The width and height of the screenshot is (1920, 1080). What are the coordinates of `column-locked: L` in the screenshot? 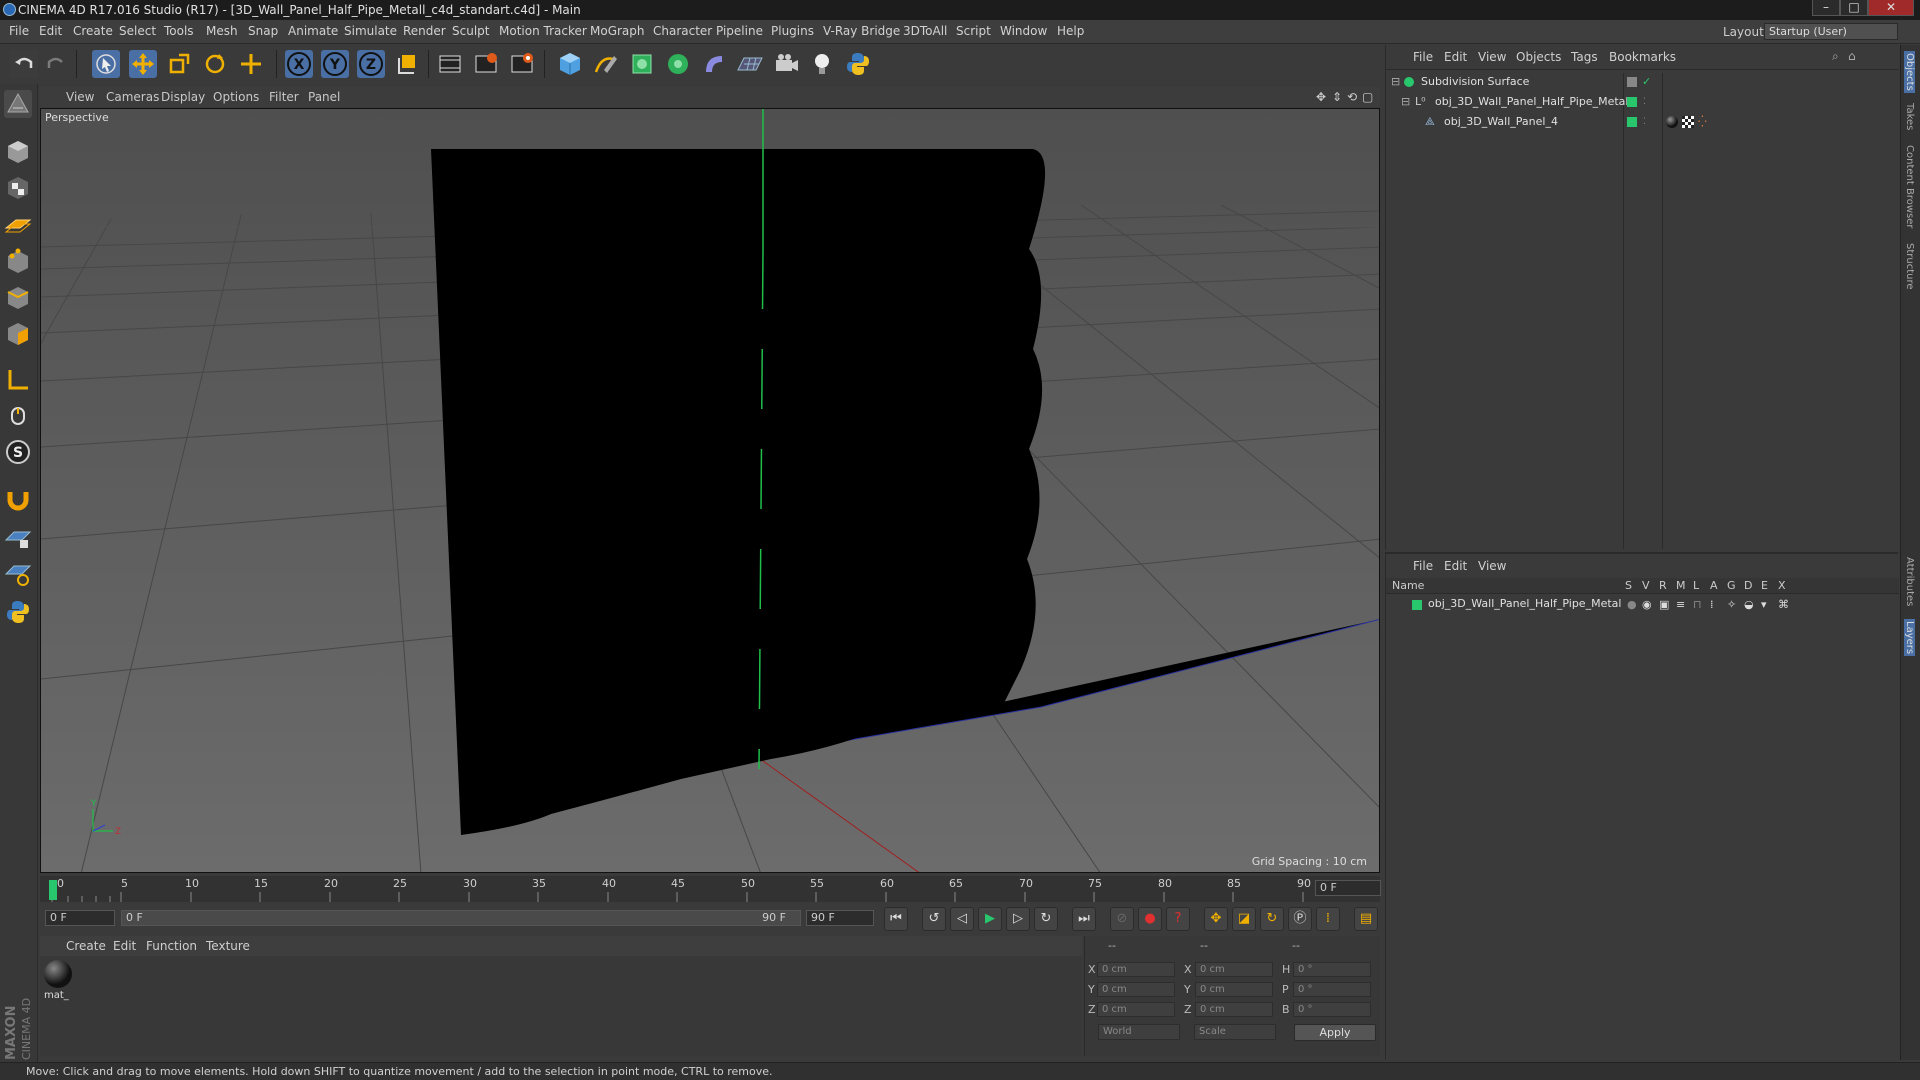 It's located at (1696, 585).